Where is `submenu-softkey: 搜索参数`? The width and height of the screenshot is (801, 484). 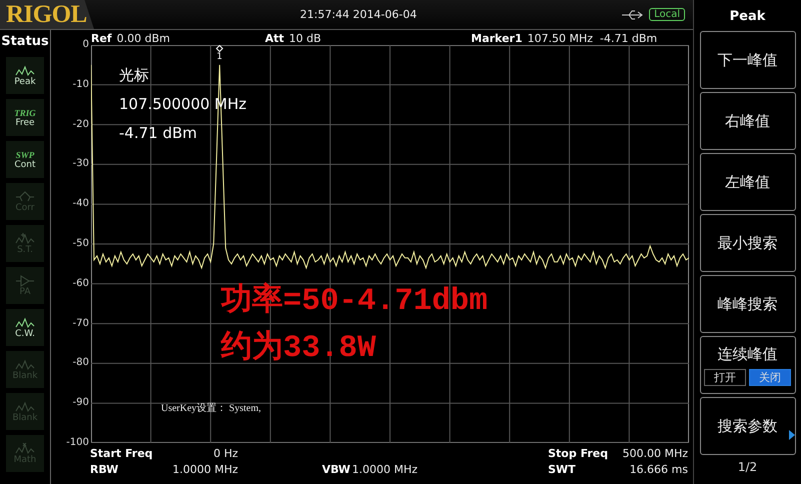 submenu-softkey: 搜索参数 is located at coordinates (748, 426).